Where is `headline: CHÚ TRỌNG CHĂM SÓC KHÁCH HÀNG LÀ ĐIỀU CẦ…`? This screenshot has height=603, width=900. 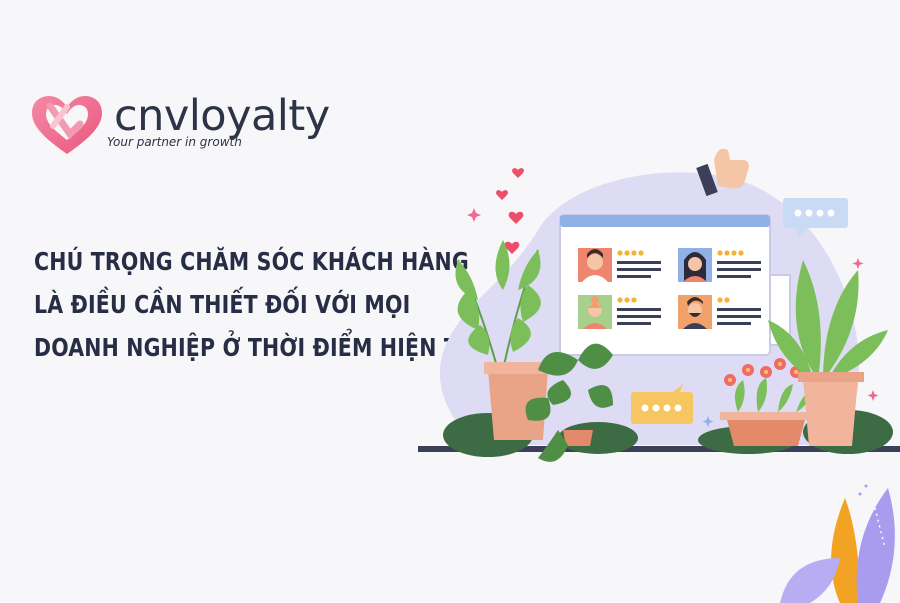
headline: CHÚ TRỌNG CHĂM SÓC KHÁCH HÀNG LÀ ĐIỀU CẦ… is located at coordinates (258, 304).